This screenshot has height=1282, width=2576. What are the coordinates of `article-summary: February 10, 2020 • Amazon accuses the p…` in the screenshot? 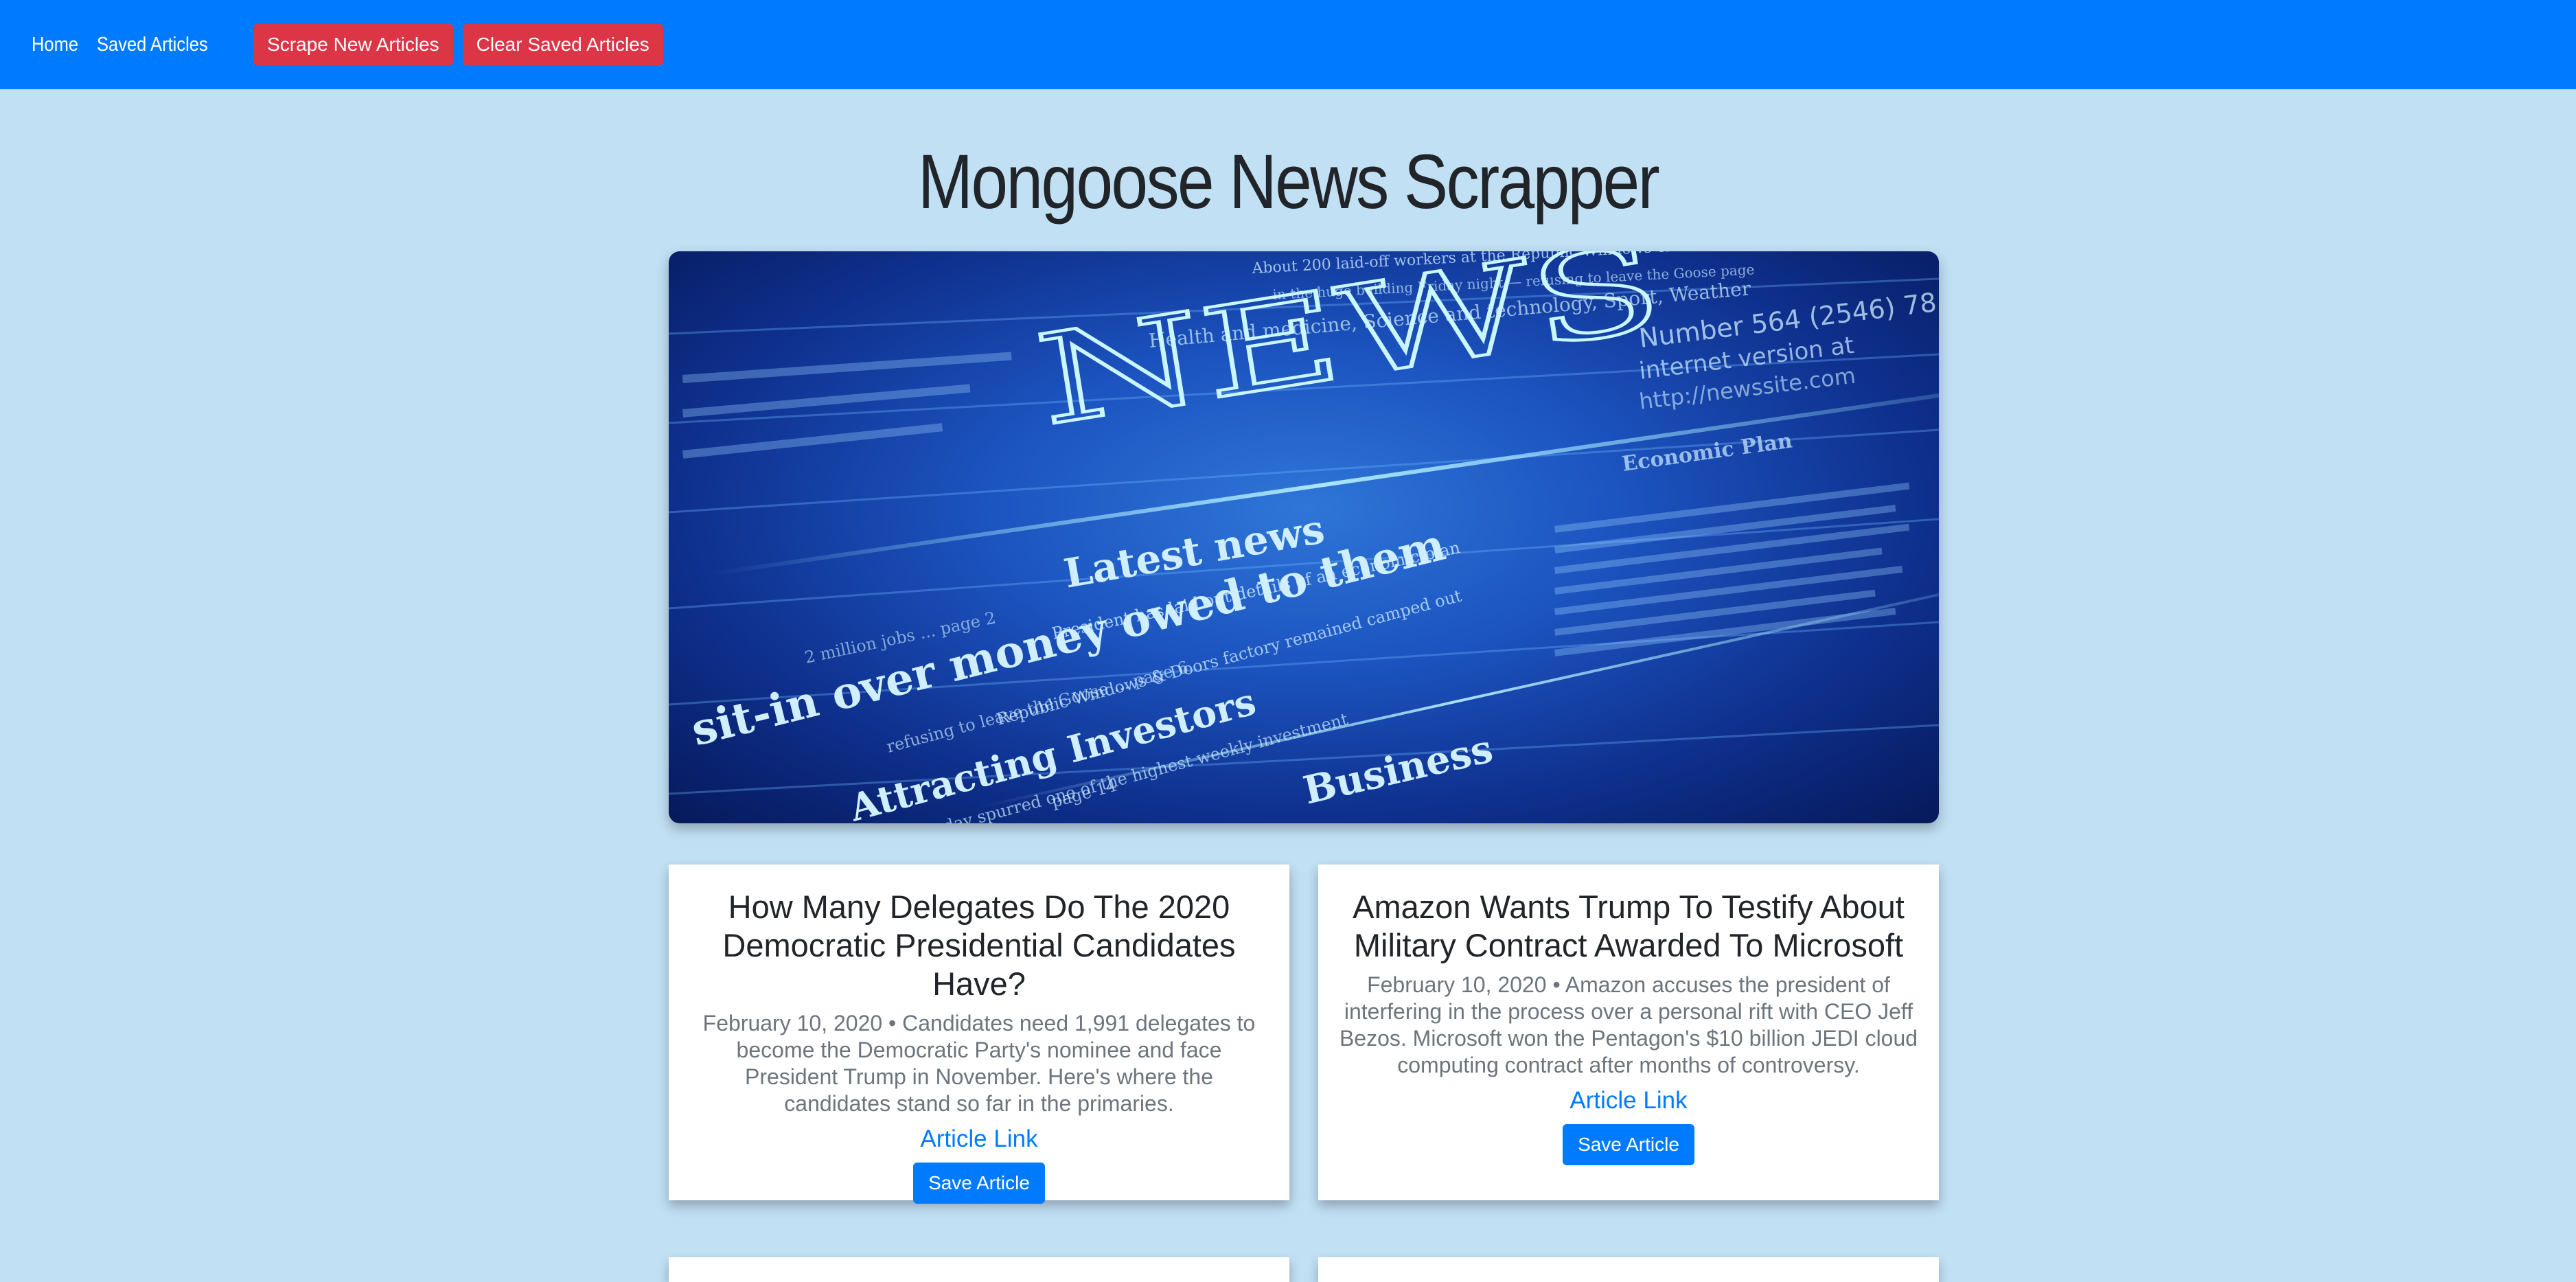 It's located at (1628, 1024).